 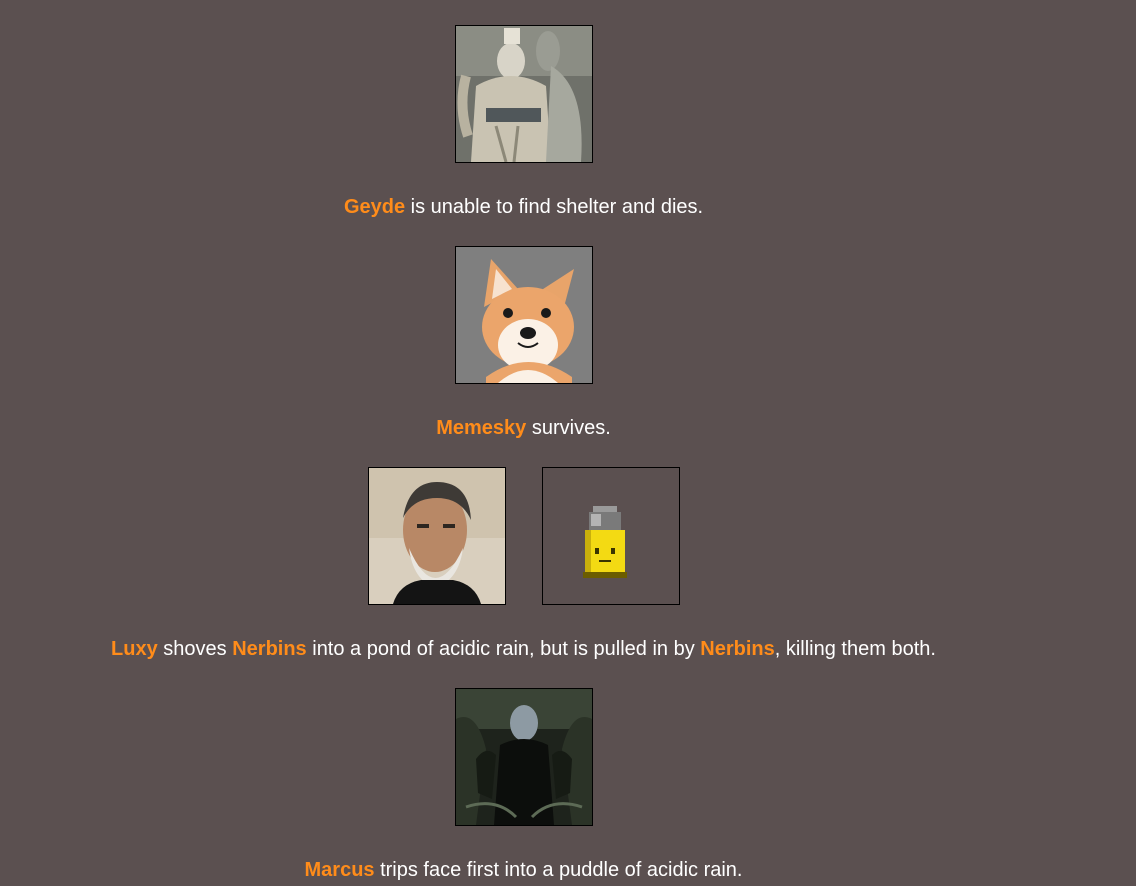 What do you see at coordinates (134, 649) in the screenshot?
I see `tribute-name: Luxy` at bounding box center [134, 649].